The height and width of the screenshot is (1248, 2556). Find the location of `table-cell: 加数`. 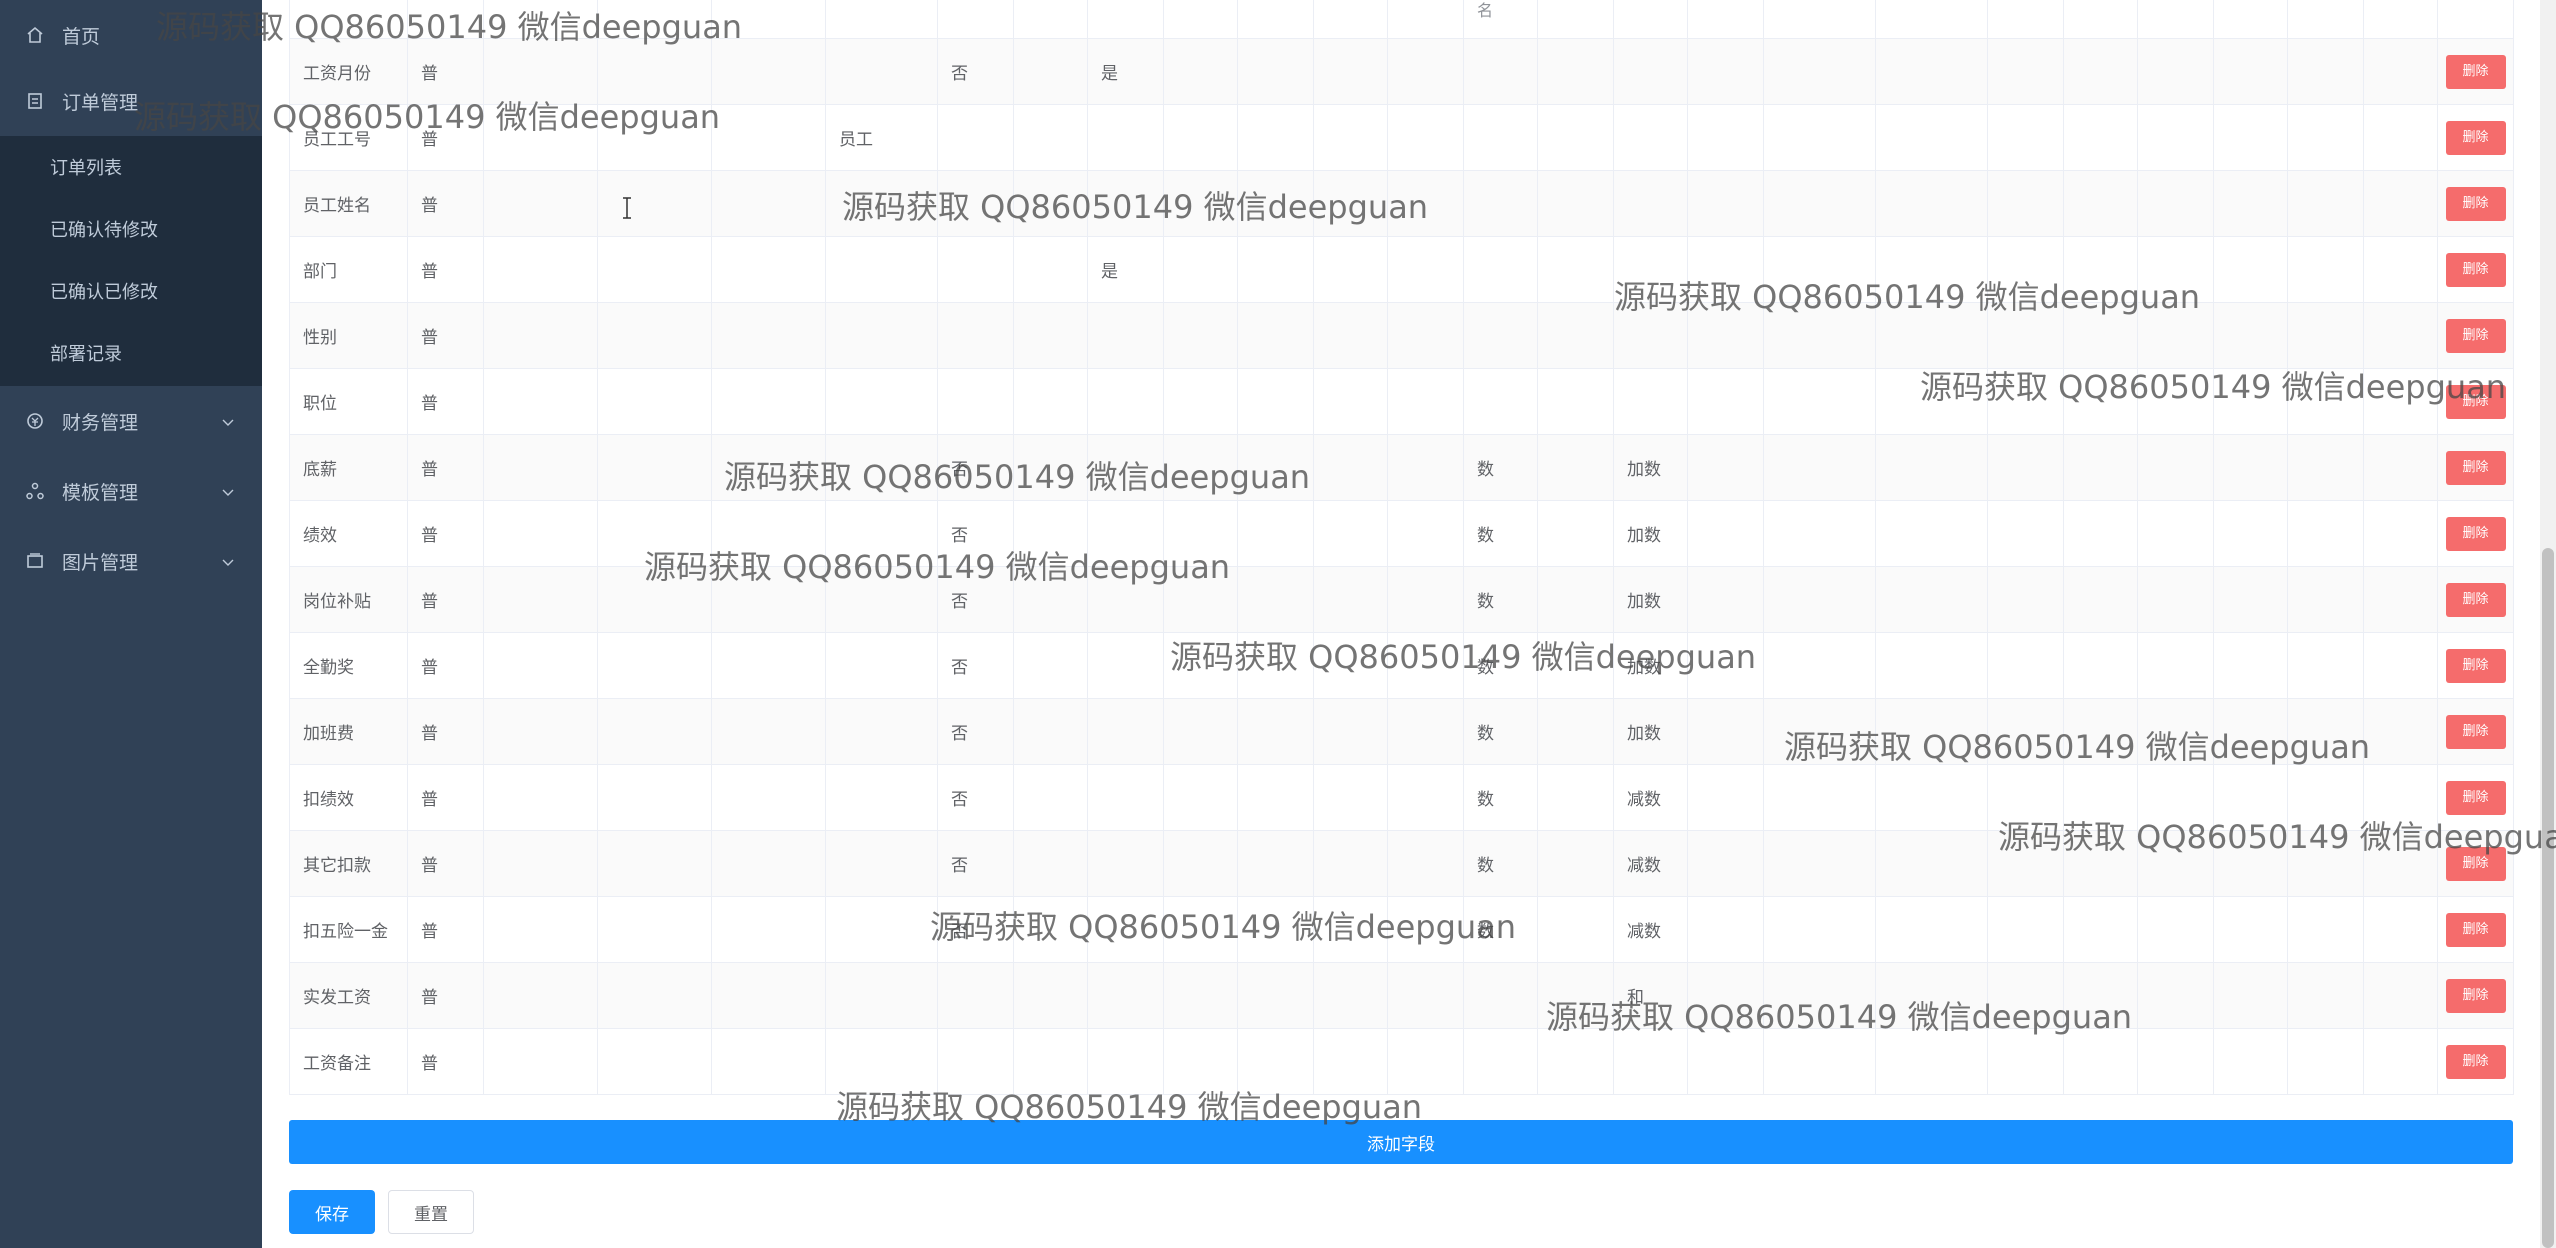

table-cell: 加数 is located at coordinates (1650, 599).